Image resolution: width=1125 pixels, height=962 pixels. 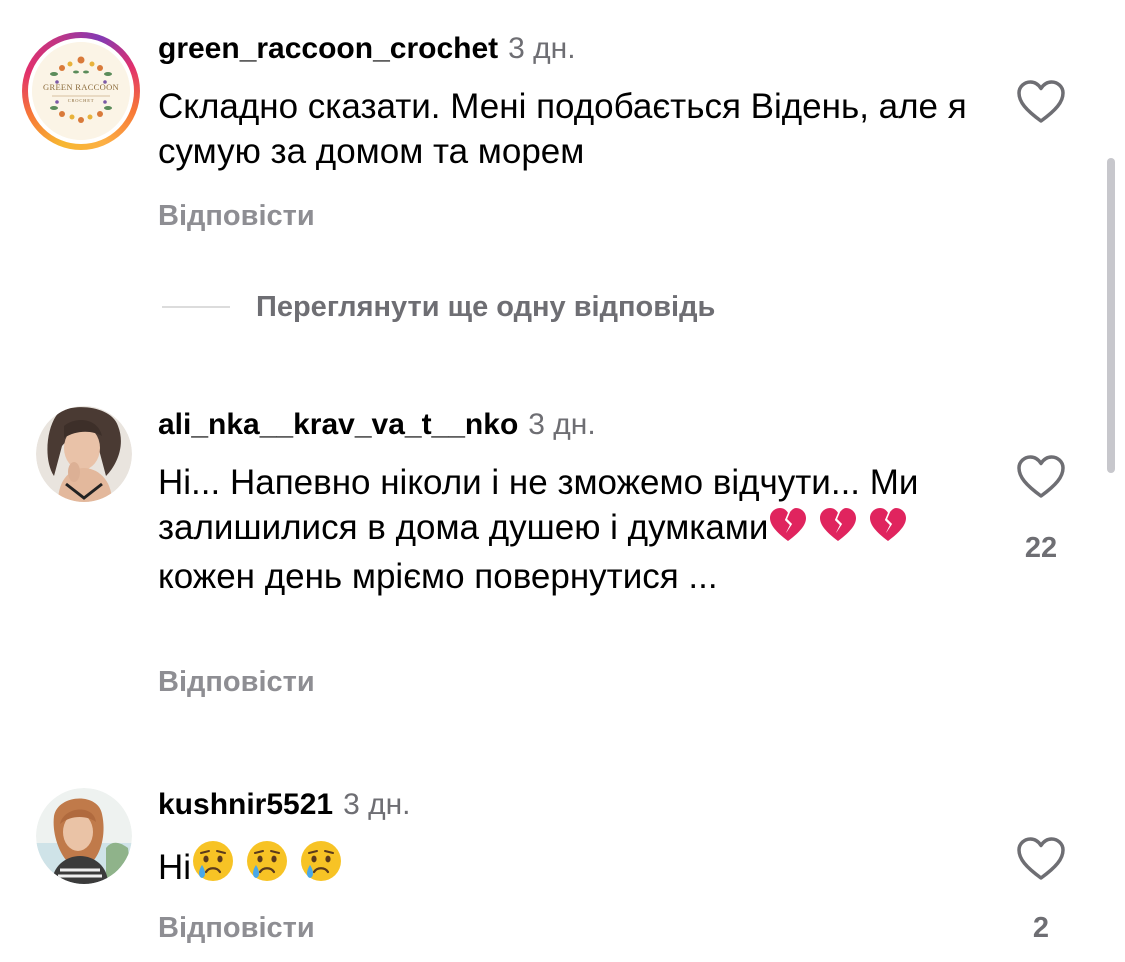 What do you see at coordinates (1041, 548) in the screenshot?
I see `like-count: 22` at bounding box center [1041, 548].